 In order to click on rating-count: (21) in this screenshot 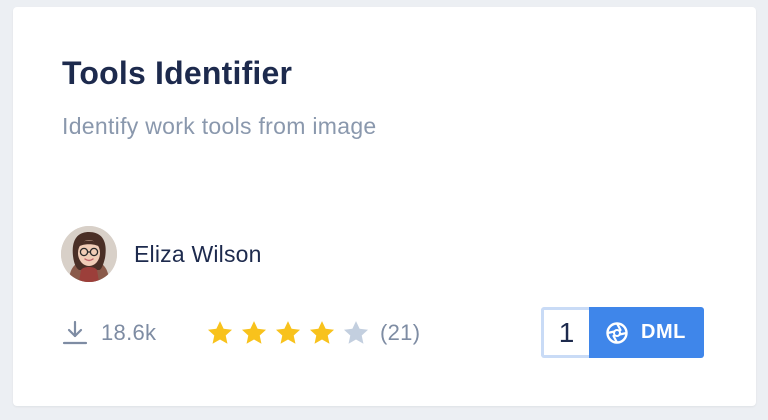, I will do `click(400, 332)`.